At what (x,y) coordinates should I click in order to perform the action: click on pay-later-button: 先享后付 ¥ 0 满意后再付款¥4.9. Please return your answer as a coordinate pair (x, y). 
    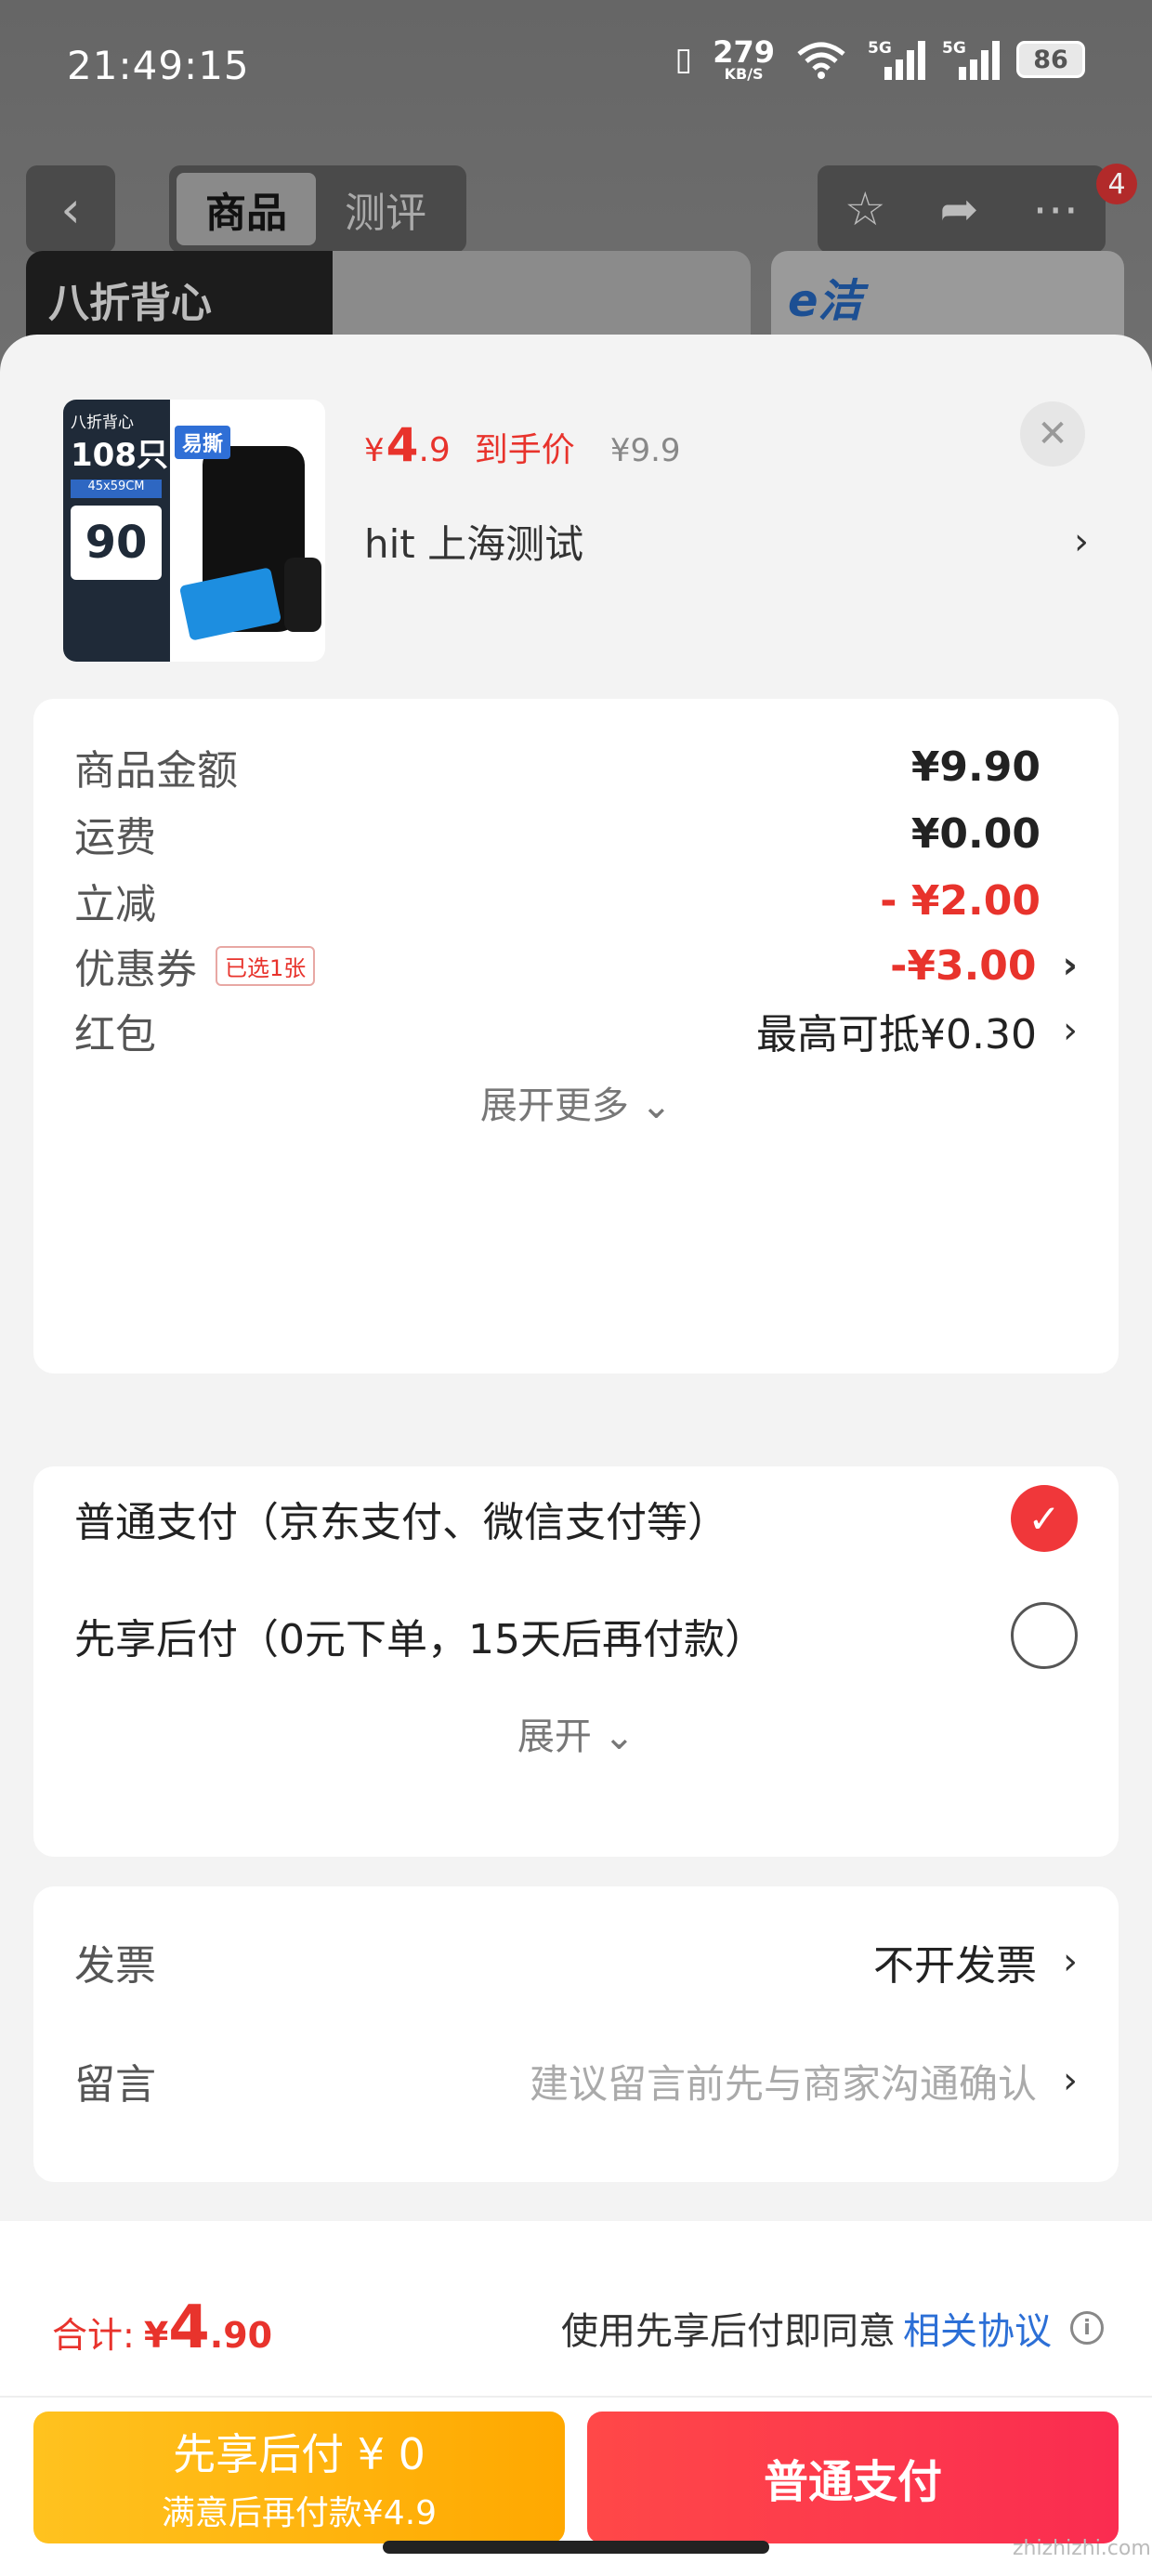
    Looking at the image, I should click on (299, 2477).